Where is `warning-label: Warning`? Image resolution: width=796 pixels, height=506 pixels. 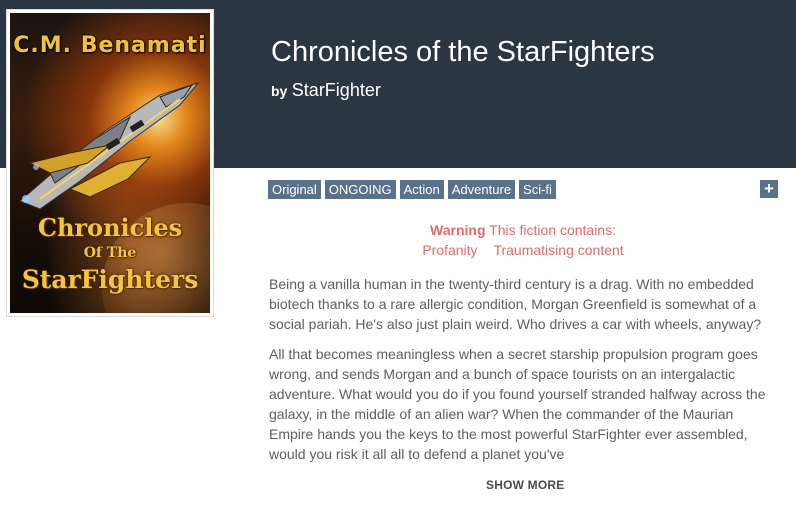
warning-label: Warning is located at coordinates (458, 230).